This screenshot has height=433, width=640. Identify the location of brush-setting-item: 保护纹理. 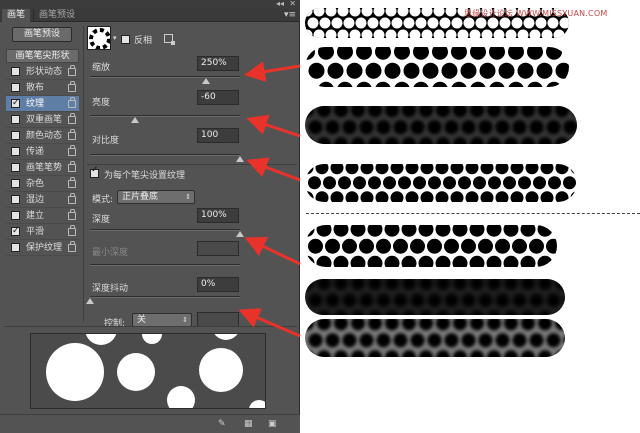
(42, 248).